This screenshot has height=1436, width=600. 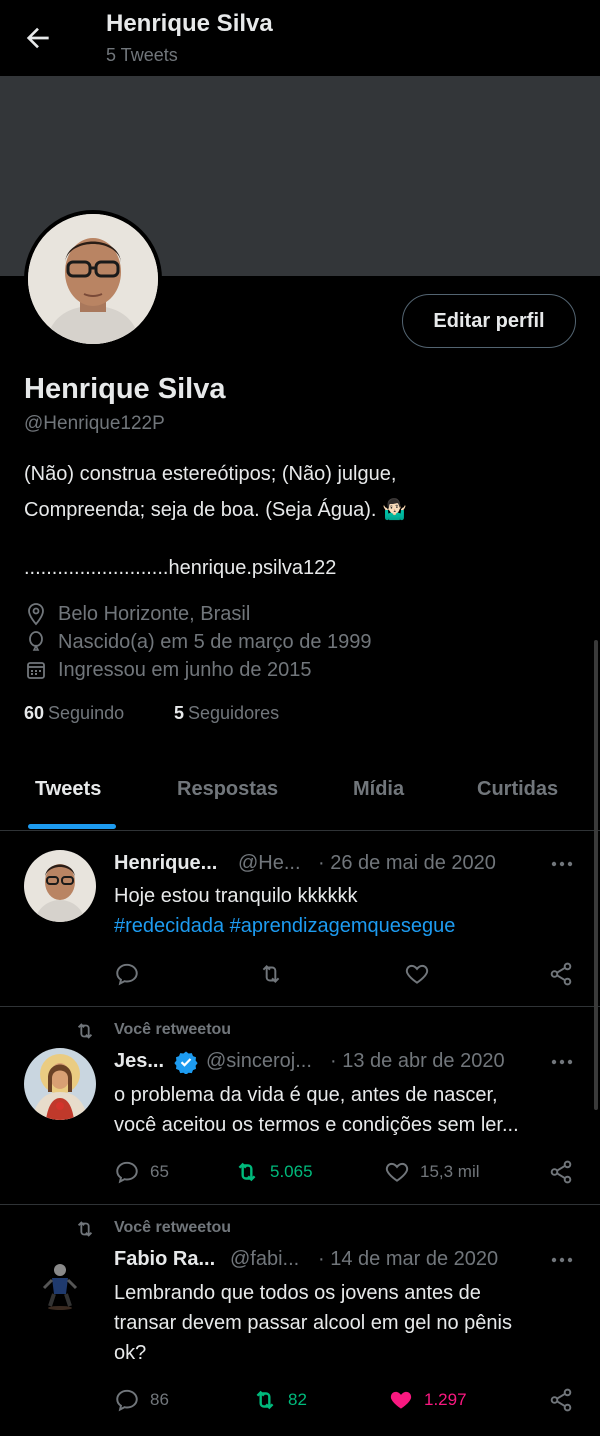 I want to click on tweet-2-date: · 13 de abr de 2020, so click(x=417, y=1061).